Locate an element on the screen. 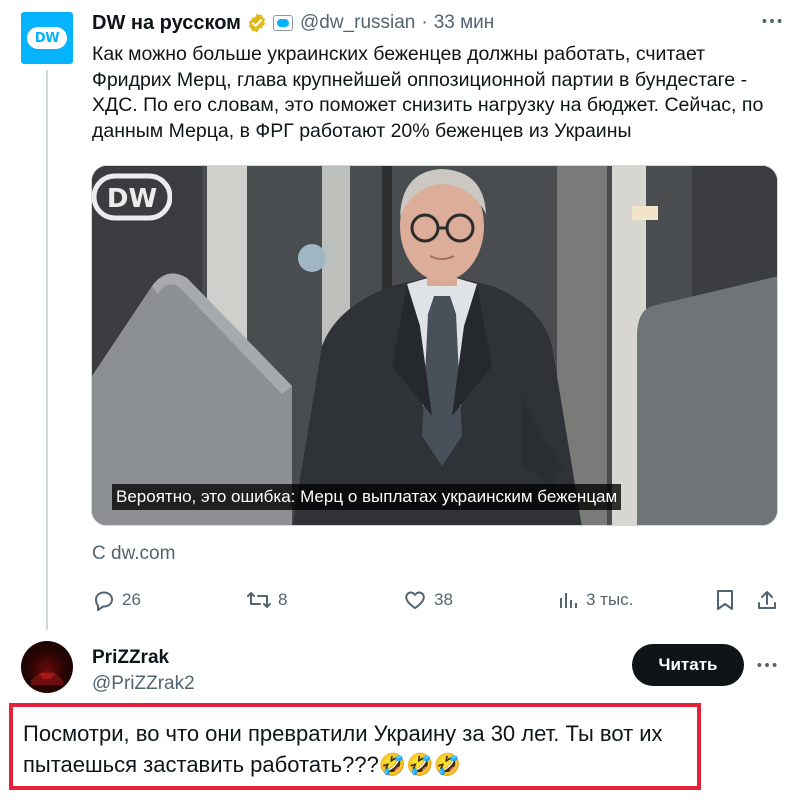  handle: @dw_russian is located at coordinates (357, 23).